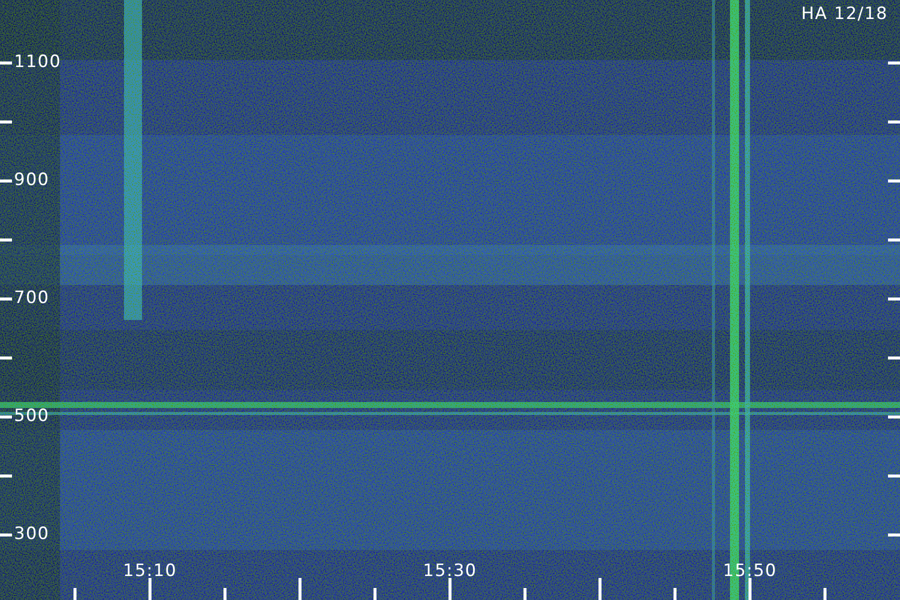 This screenshot has width=900, height=600. Describe the element at coordinates (32, 416) in the screenshot. I see `y-axis-label: 500` at that location.